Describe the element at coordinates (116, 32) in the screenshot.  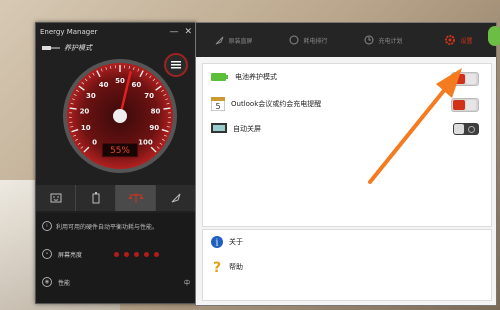
I see `title-bar: Energy Manager — ✕` at that location.